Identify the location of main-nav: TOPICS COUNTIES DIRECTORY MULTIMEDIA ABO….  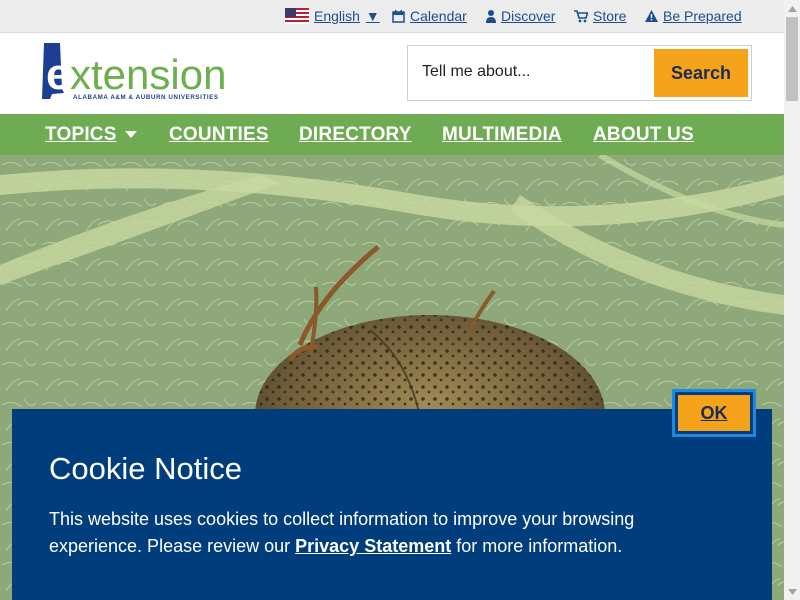
(392, 134).